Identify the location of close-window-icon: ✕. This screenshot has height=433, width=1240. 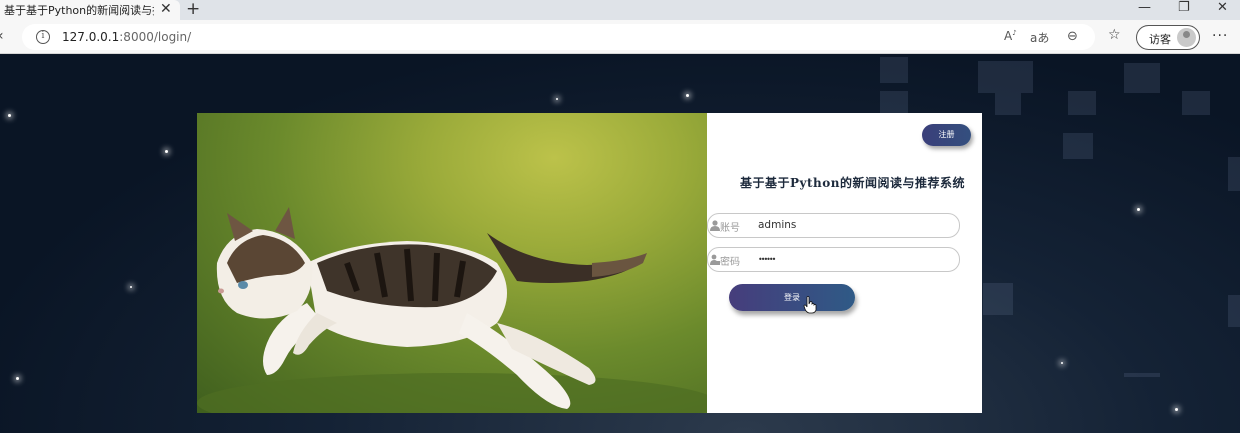
(1222, 7).